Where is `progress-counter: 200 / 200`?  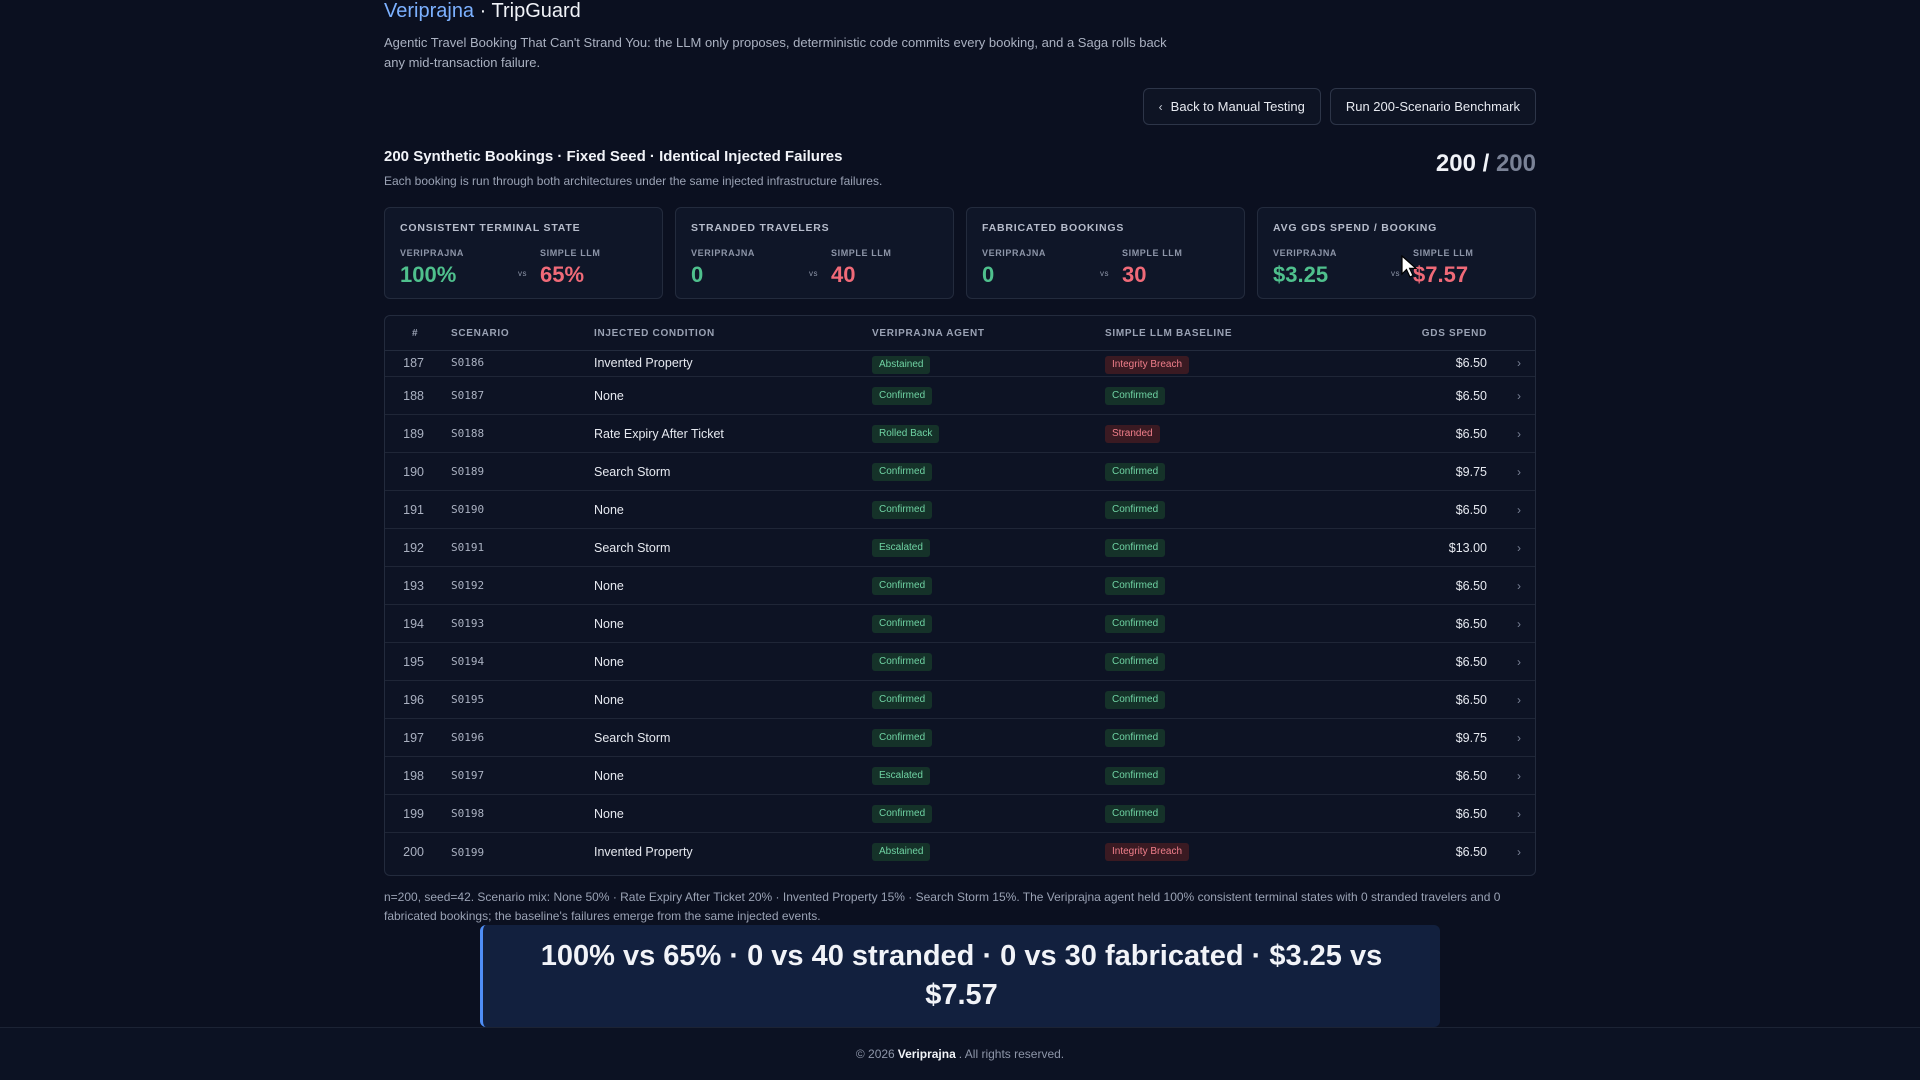
progress-counter: 200 / 200 is located at coordinates (1486, 164).